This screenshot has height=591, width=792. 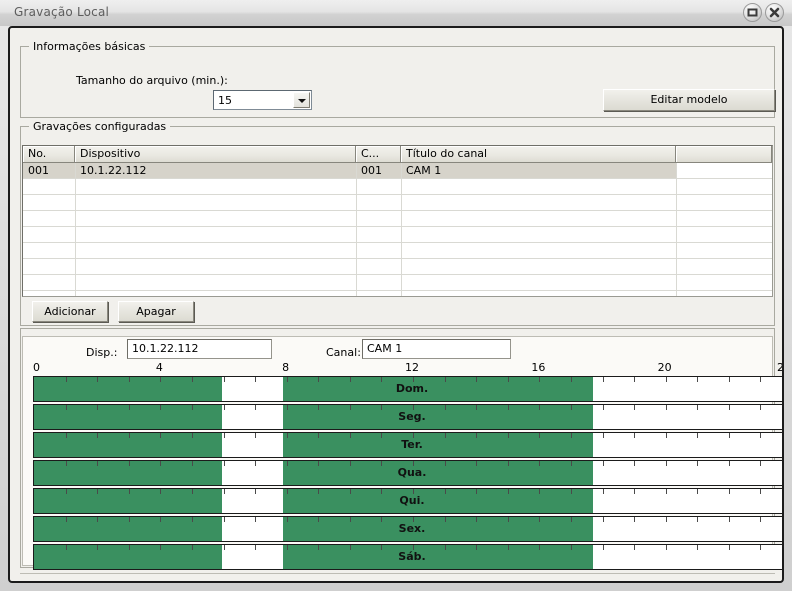 What do you see at coordinates (538, 367) in the screenshot?
I see `axis-tick-label: 16` at bounding box center [538, 367].